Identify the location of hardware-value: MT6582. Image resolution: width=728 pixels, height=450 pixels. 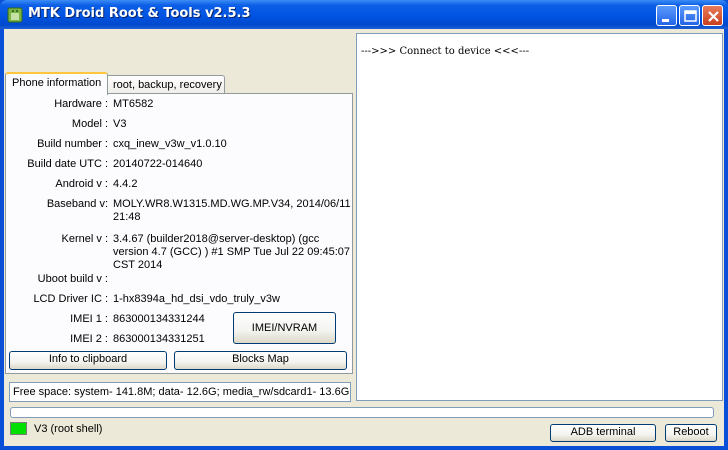
(133, 104).